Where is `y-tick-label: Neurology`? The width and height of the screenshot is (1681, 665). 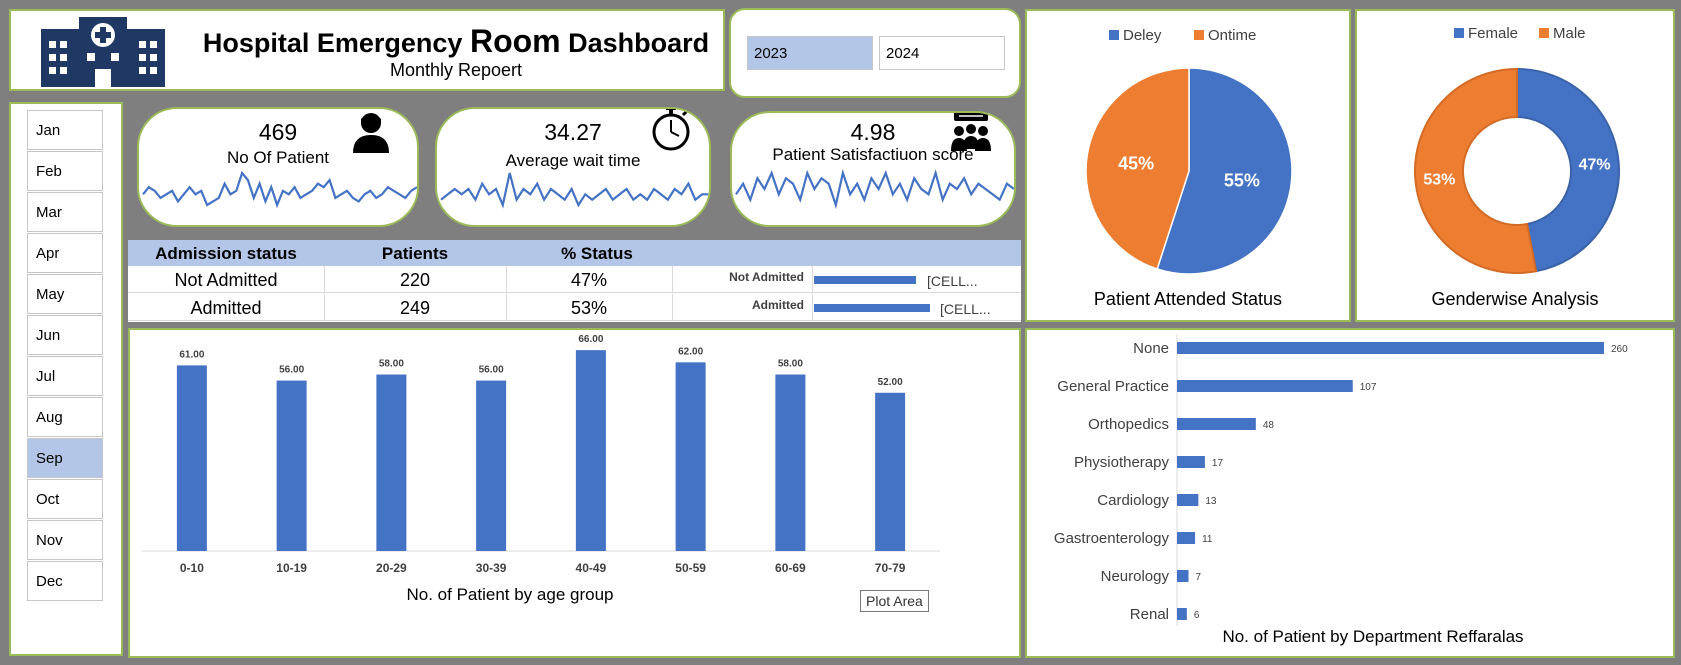
y-tick-label: Neurology is located at coordinates (1135, 576).